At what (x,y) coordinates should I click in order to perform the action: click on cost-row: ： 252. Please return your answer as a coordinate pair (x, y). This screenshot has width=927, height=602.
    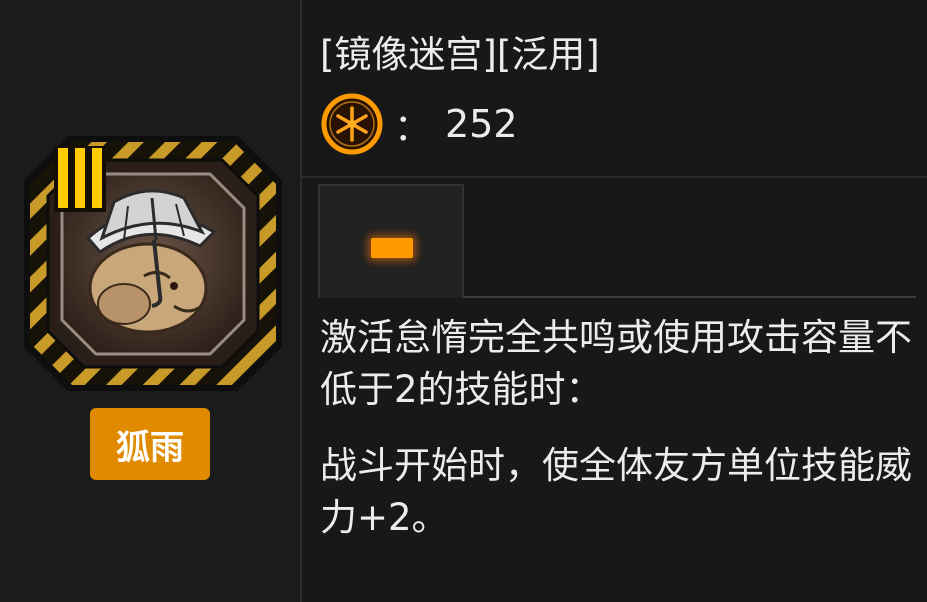
    Looking at the image, I should click on (419, 124).